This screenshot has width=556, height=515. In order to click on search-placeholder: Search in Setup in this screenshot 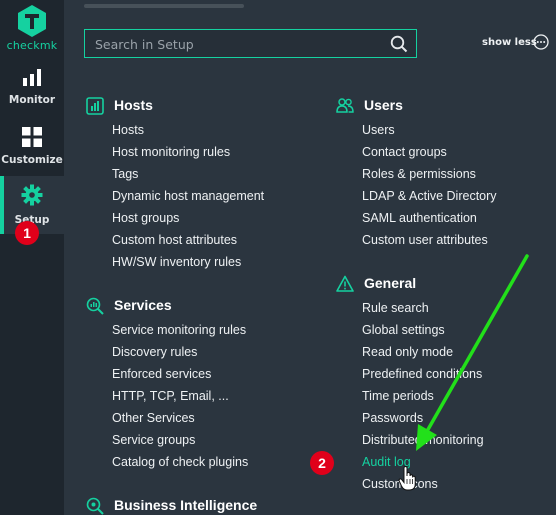, I will do `click(144, 44)`.